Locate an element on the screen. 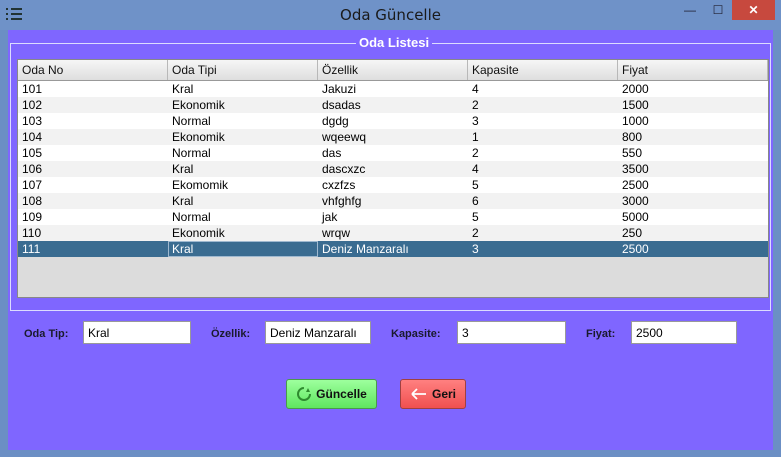  table-row: 105 Normal das 2 550 is located at coordinates (393, 153).